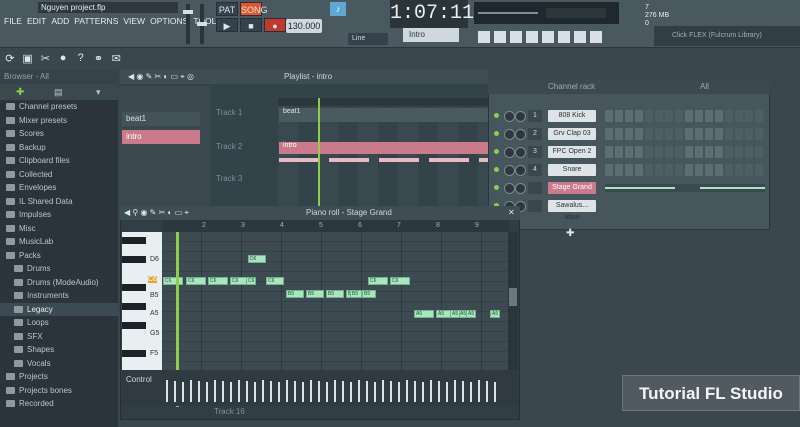  What do you see at coordinates (496, 187) in the screenshot?
I see `channel-mute-led` at bounding box center [496, 187].